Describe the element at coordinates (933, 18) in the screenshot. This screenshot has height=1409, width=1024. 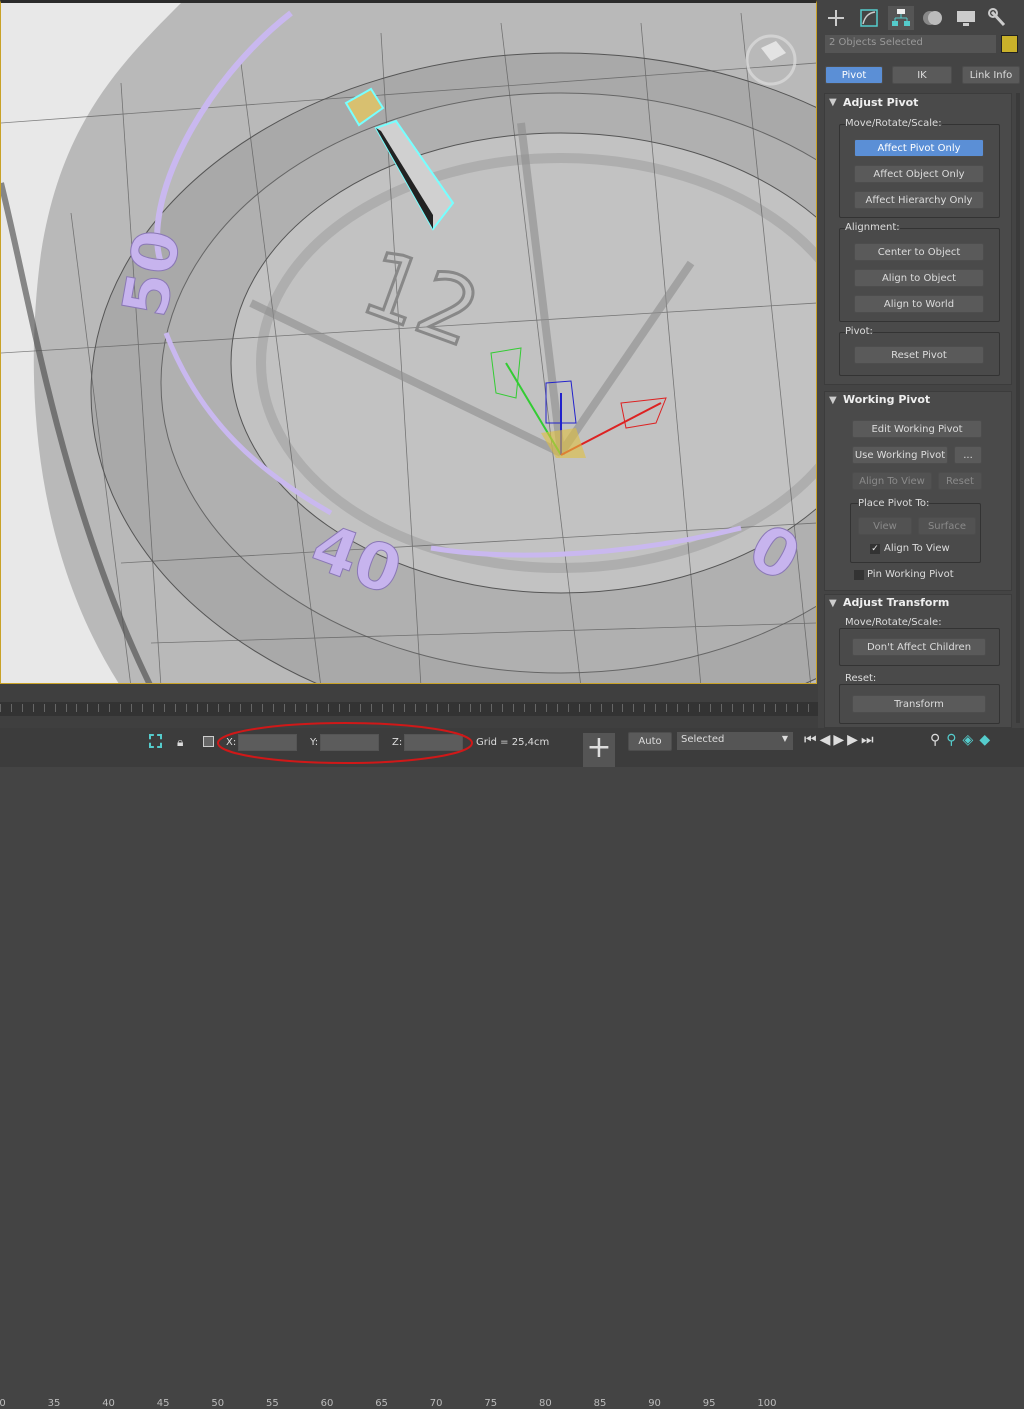
I see `motion-icon` at that location.